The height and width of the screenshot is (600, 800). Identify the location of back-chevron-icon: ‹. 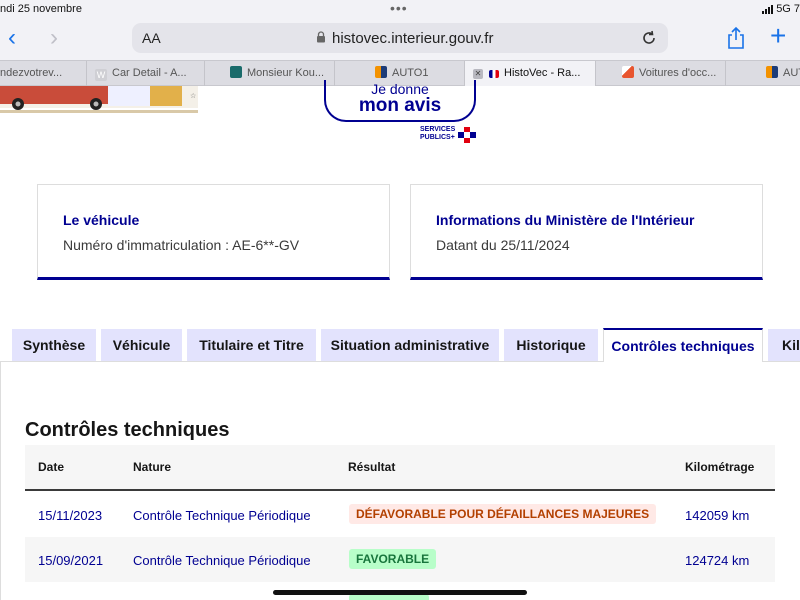
(12, 38).